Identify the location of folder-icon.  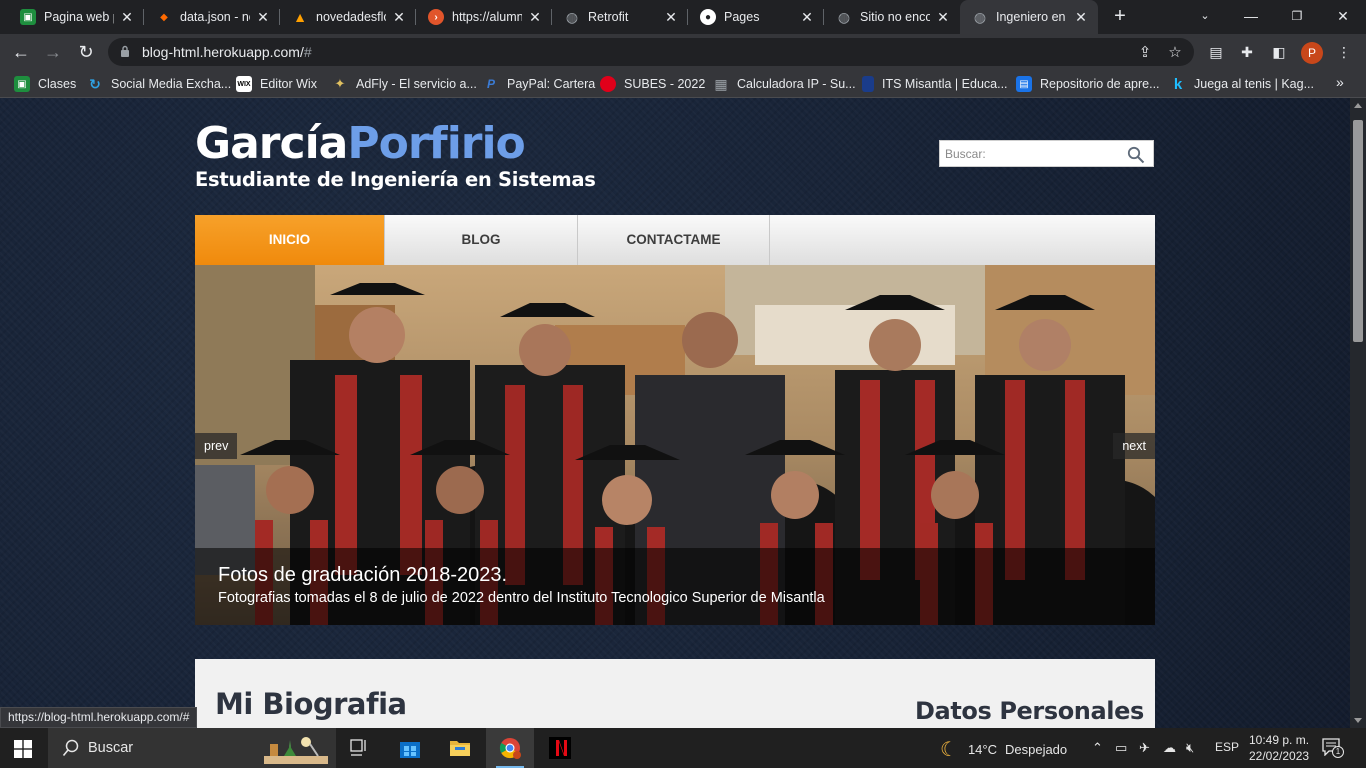
(460, 748).